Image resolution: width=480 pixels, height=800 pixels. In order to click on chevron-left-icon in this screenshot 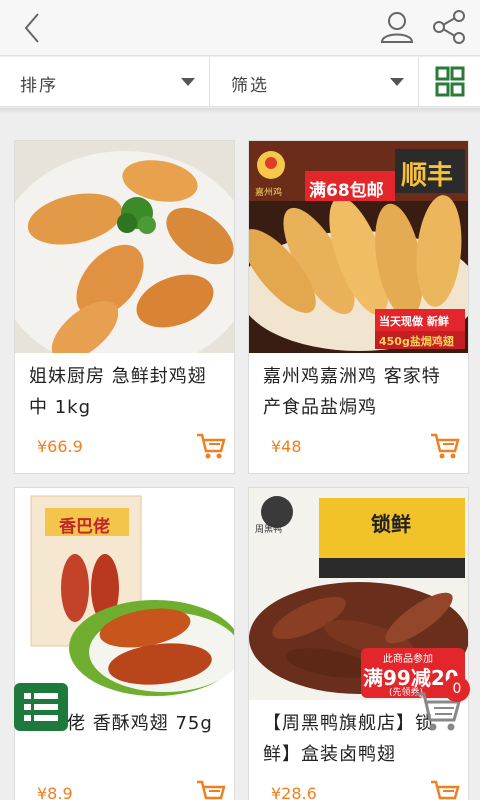, I will do `click(31, 28)`.